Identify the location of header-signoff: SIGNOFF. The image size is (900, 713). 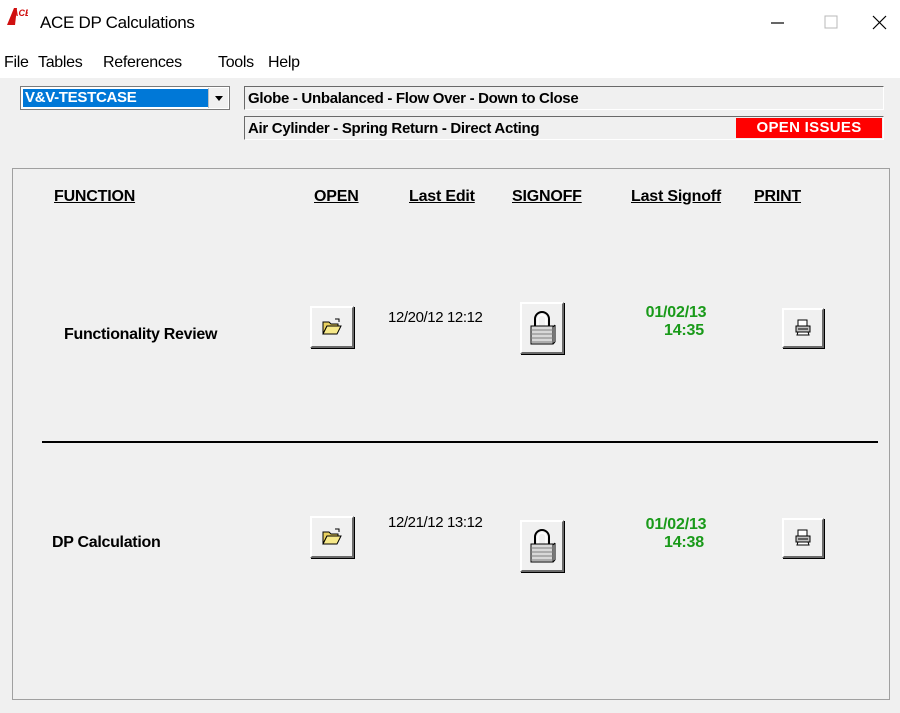
(547, 196).